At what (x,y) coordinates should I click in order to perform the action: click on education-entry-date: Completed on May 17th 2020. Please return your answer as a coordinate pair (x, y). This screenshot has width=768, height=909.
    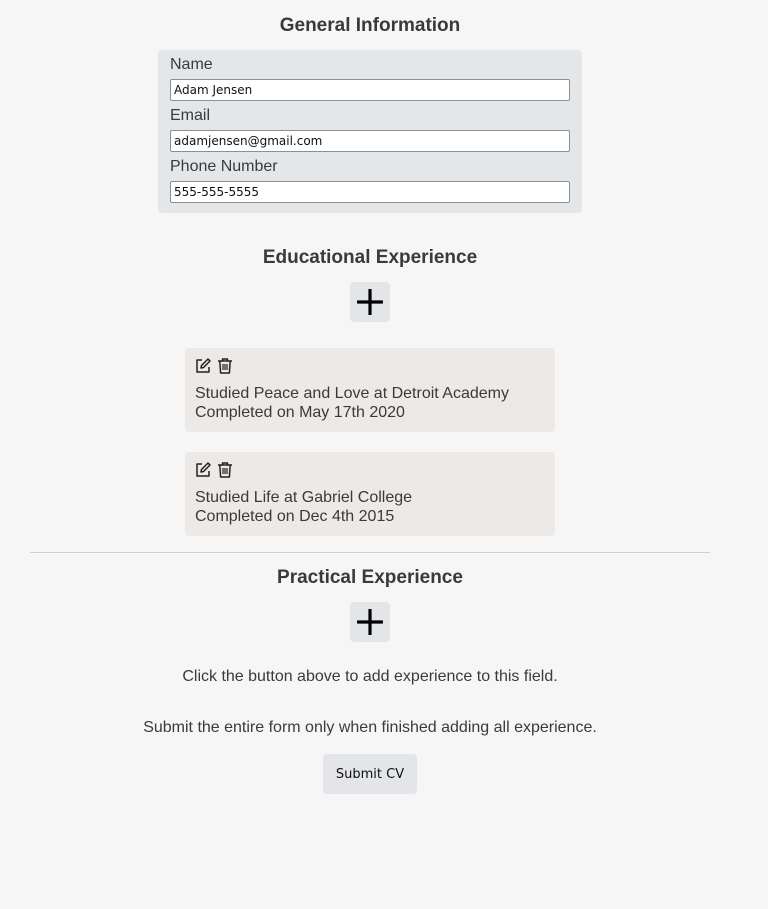
    Looking at the image, I should click on (300, 412).